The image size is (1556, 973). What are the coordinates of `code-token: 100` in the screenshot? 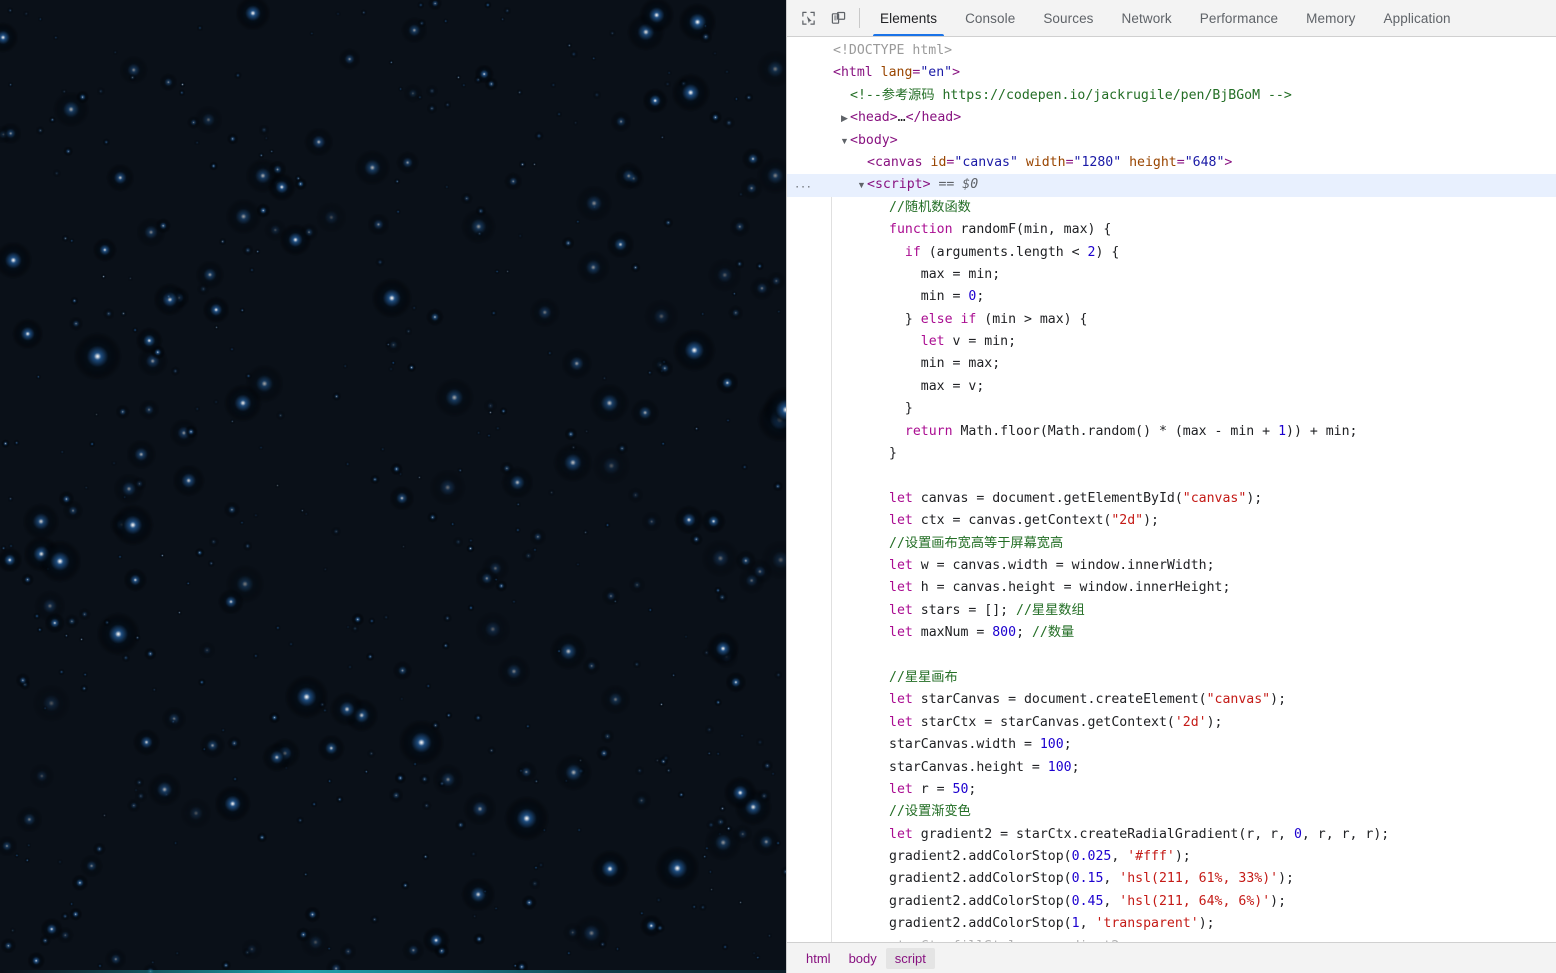 It's located at (1059, 767).